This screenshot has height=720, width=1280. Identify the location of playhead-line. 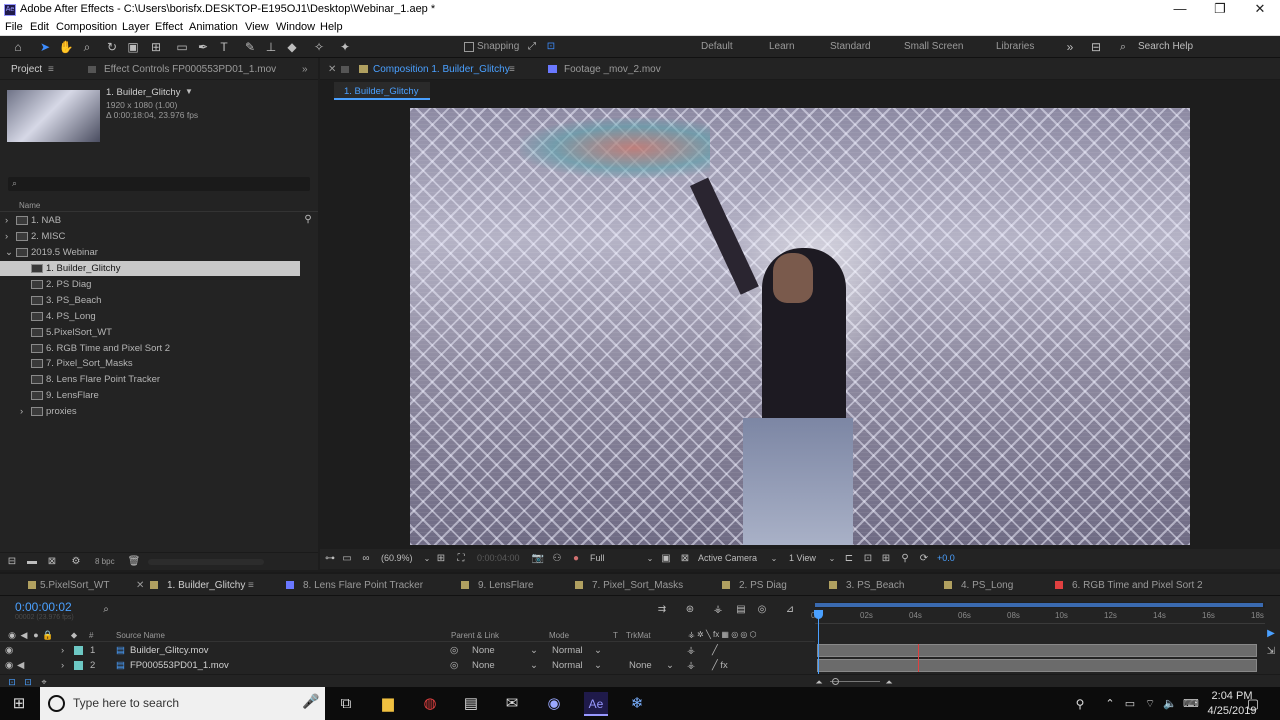
(818, 642).